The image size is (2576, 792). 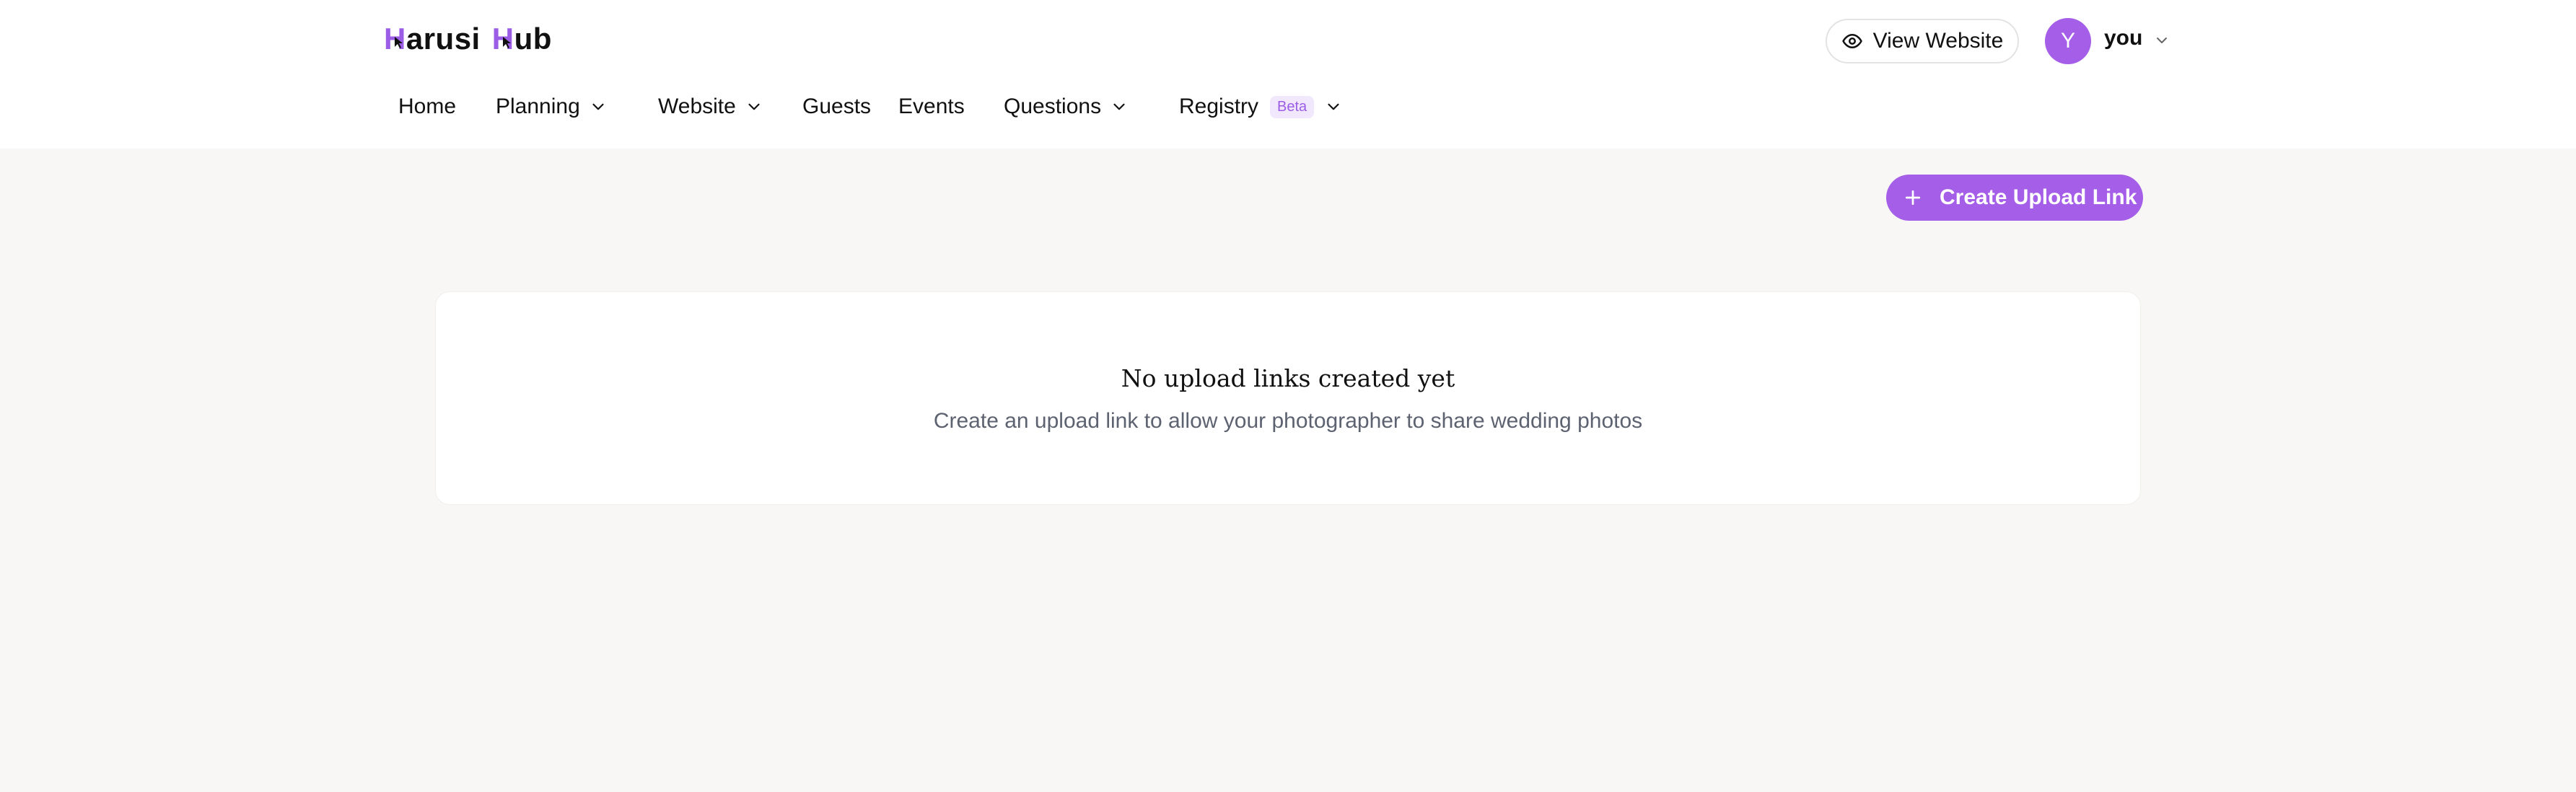 I want to click on user-name: you, so click(x=2123, y=38).